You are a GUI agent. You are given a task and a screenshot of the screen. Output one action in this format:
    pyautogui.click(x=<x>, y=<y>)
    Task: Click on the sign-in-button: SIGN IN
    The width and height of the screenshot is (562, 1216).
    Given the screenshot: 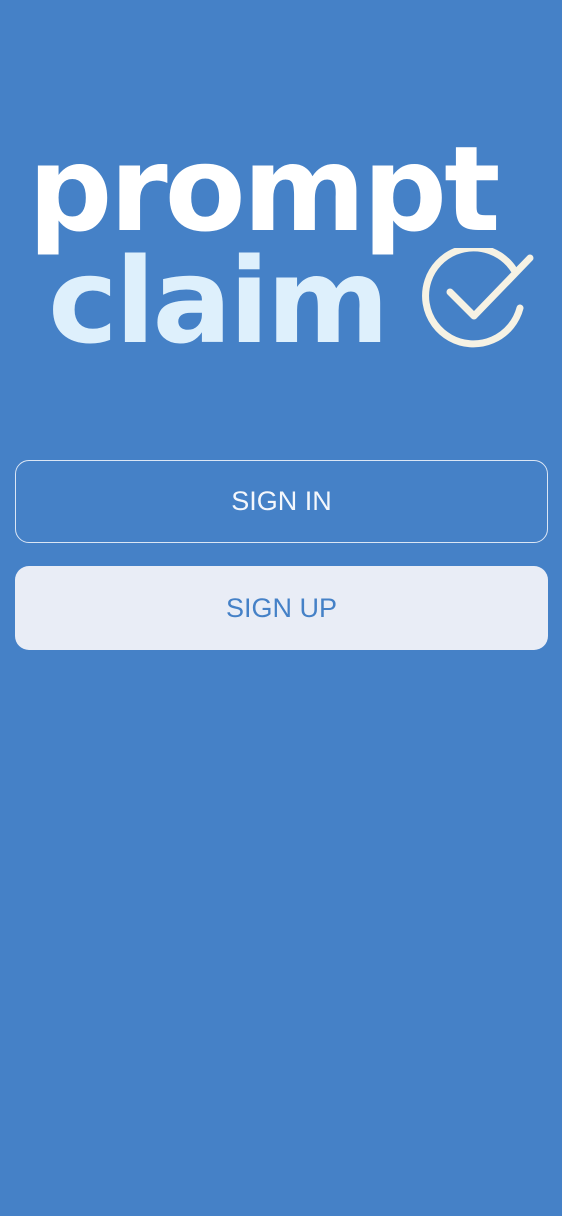 What is the action you would take?
    pyautogui.click(x=281, y=501)
    